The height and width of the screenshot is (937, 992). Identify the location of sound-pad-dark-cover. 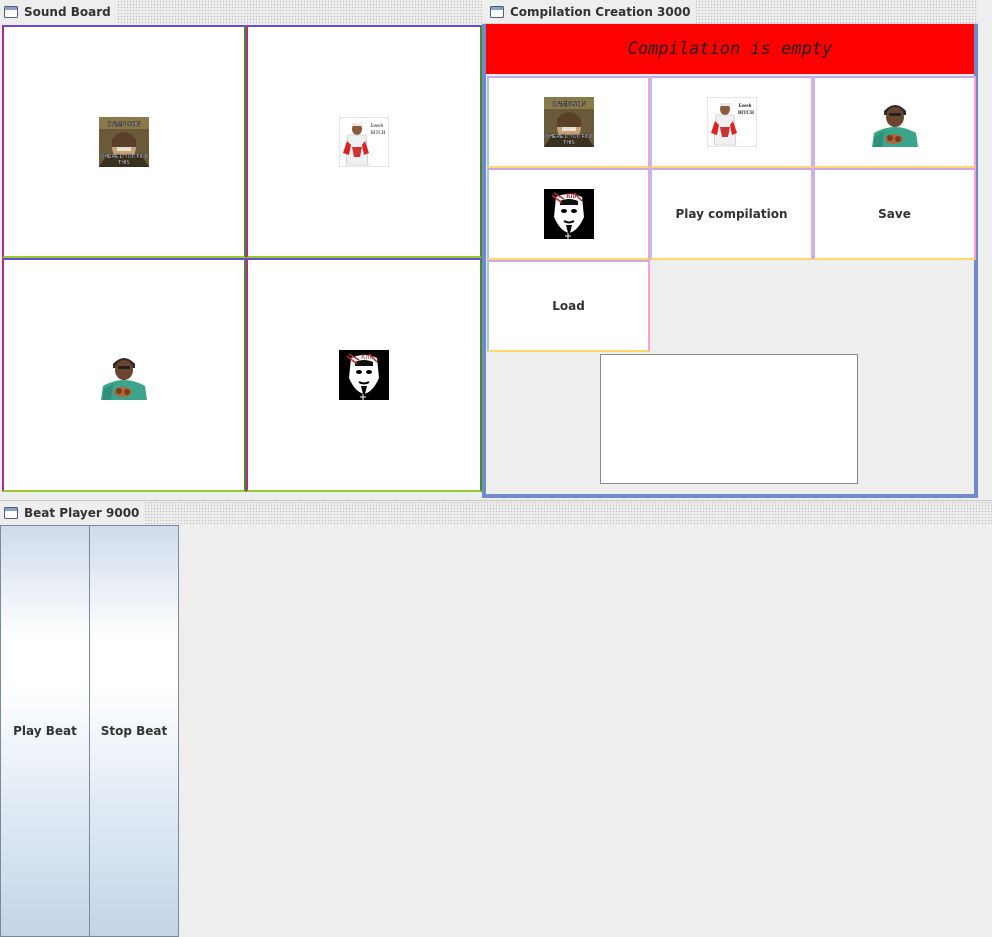
(364, 375).